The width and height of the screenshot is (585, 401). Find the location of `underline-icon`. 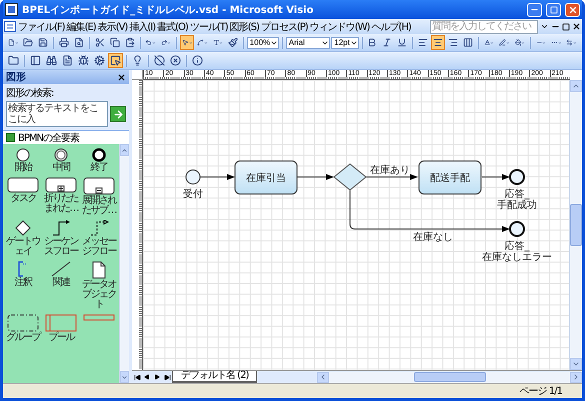

underline-icon is located at coordinates (402, 42).